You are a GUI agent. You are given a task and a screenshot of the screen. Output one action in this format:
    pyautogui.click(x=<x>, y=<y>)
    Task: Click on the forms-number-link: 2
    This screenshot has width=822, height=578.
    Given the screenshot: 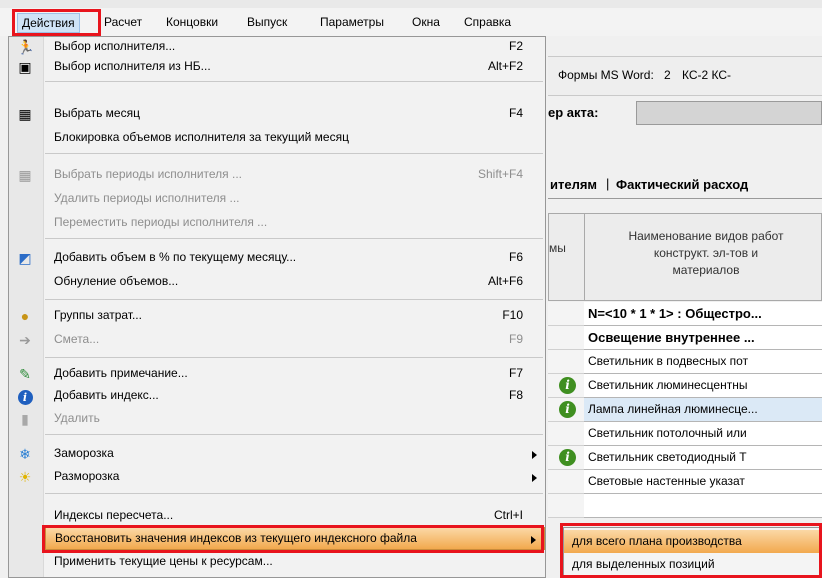 What is the action you would take?
    pyautogui.click(x=667, y=75)
    